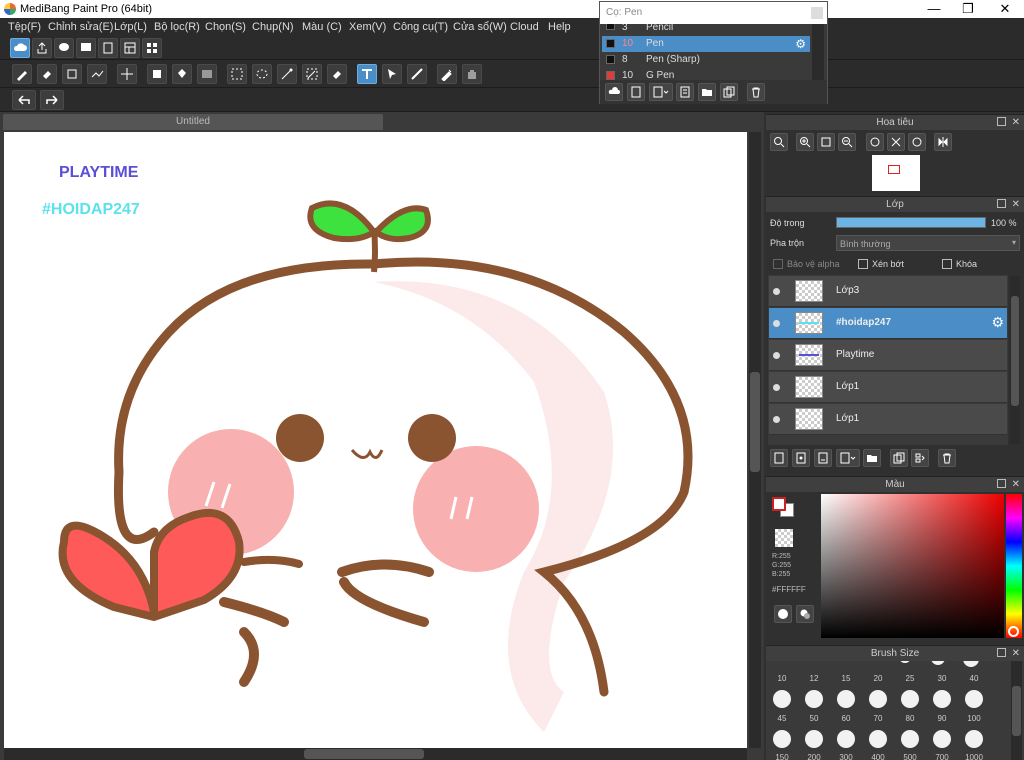 This screenshot has width=1024, height=760. What do you see at coordinates (917, 142) in the screenshot?
I see `rotate-right-icon` at bounding box center [917, 142].